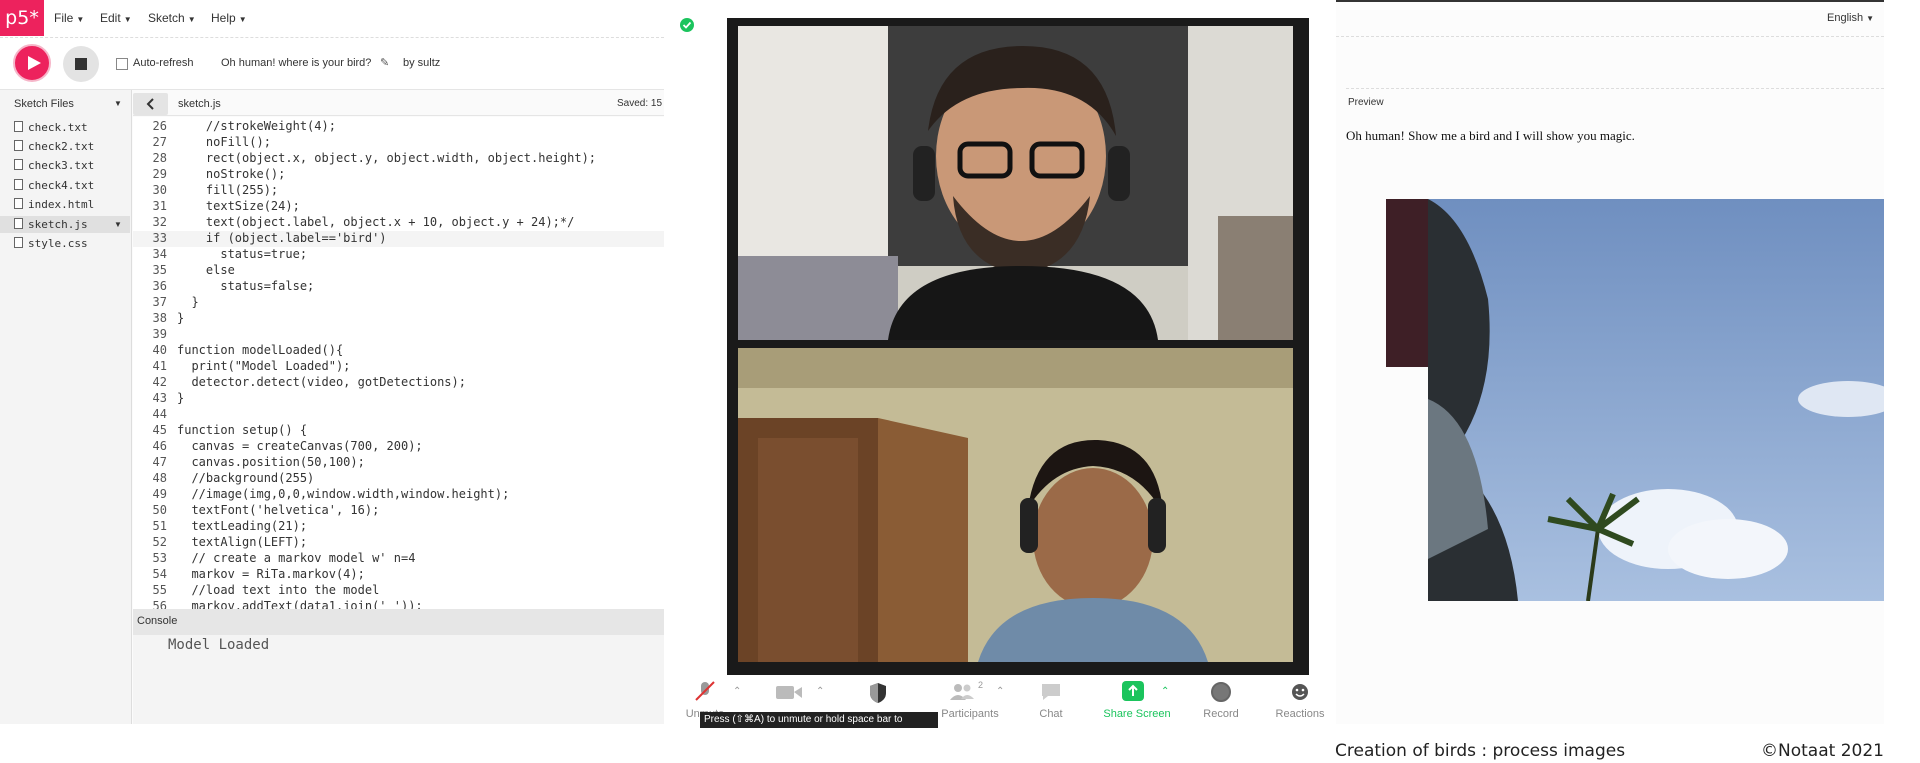 Image resolution: width=1920 pixels, height=763 pixels. What do you see at coordinates (199, 104) in the screenshot?
I see `editor-tab-name: sketch.js` at bounding box center [199, 104].